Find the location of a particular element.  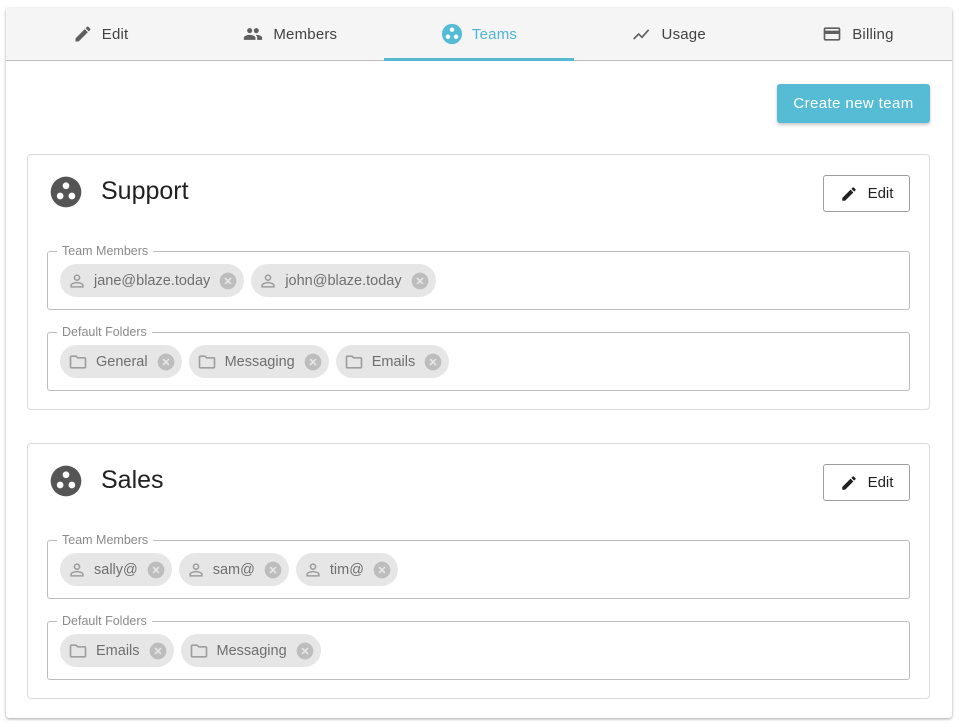

tab-edit: Edit is located at coordinates (100, 34).